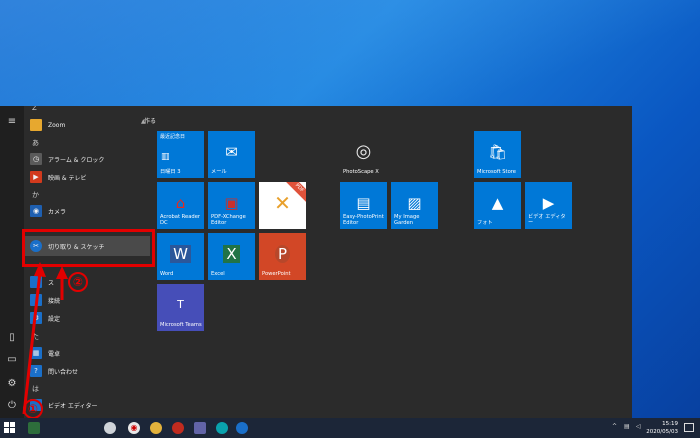 The image size is (700, 438). I want to click on edge-icon, so click(242, 428).